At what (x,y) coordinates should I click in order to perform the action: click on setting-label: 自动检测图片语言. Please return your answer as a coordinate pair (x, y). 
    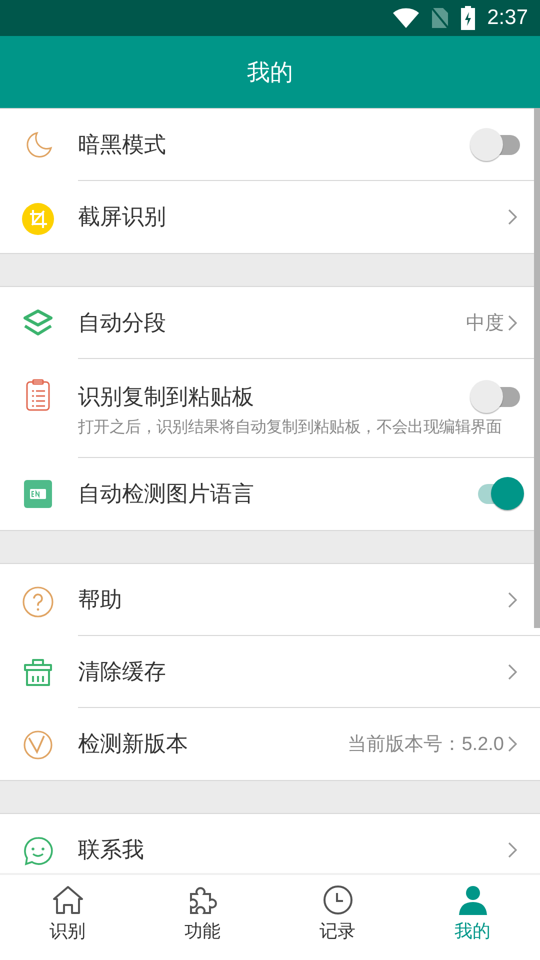
    Looking at the image, I should click on (274, 494).